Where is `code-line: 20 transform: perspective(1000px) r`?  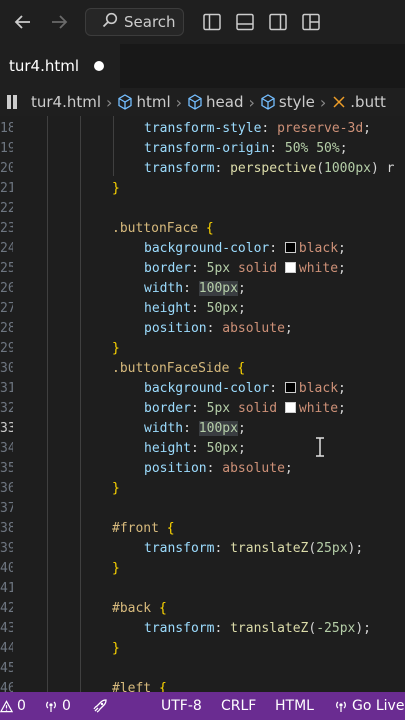 code-line: 20 transform: perspective(1000px) r is located at coordinates (202, 169).